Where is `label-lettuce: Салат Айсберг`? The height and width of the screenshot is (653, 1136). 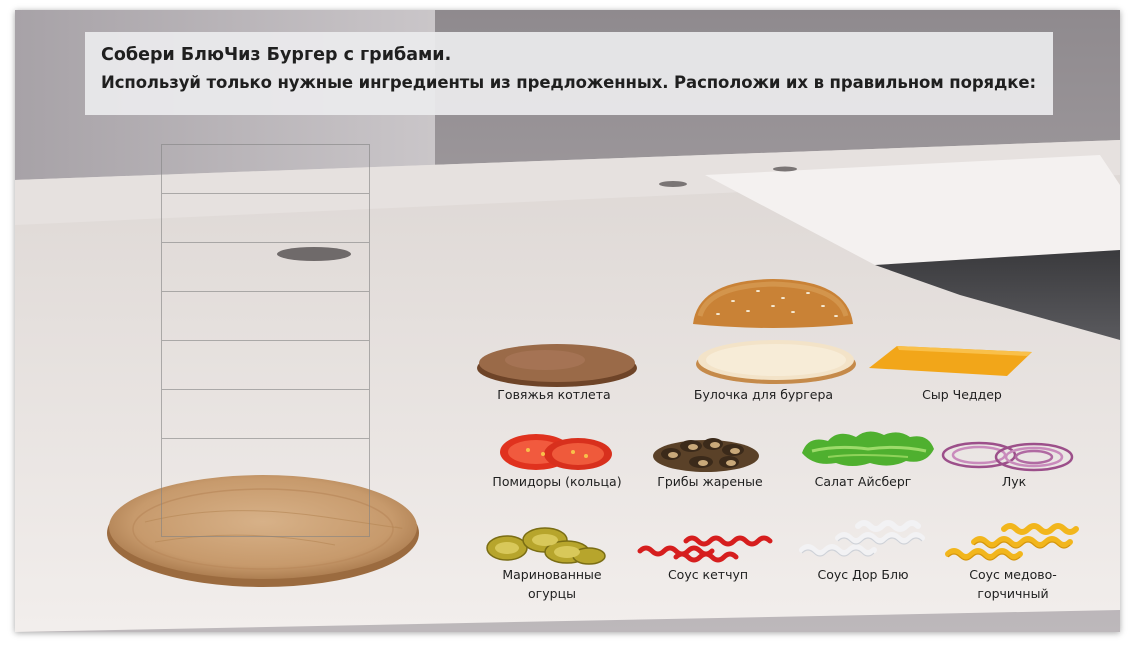 label-lettuce: Салат Айсберг is located at coordinates (863, 481).